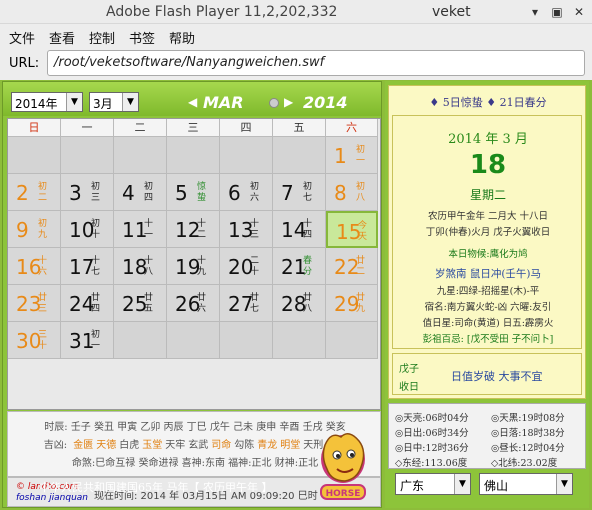 The height and width of the screenshot is (510, 592). I want to click on day-cell: 25 廿五, so click(140, 303).